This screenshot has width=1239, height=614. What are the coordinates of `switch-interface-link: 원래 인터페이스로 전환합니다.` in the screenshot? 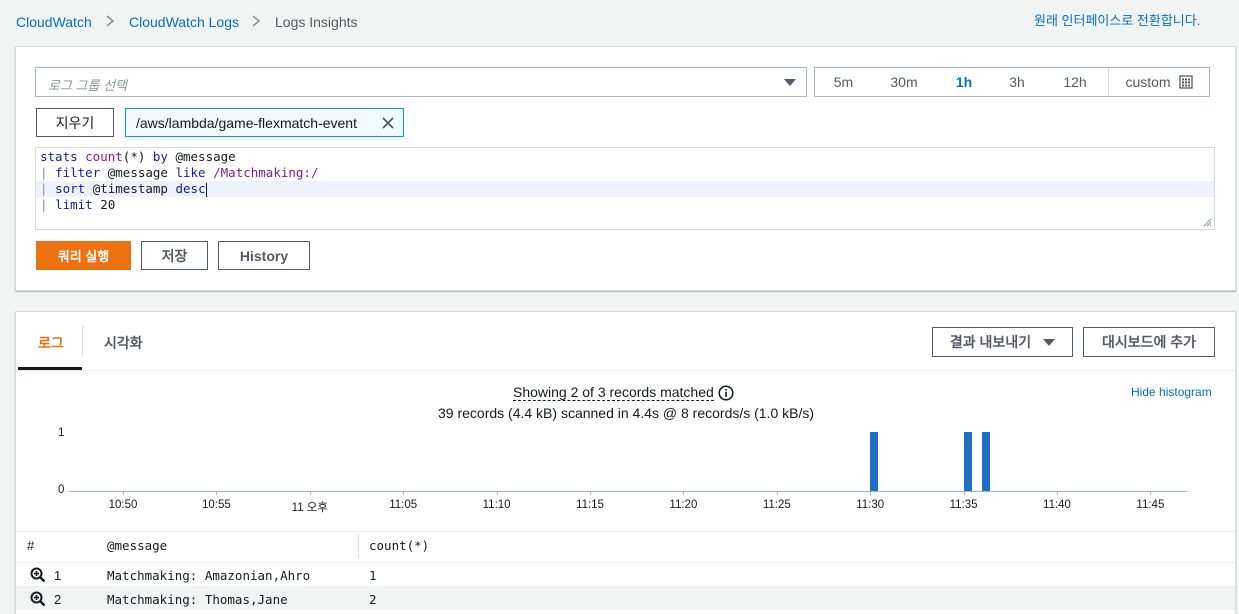 It's located at (1117, 19).